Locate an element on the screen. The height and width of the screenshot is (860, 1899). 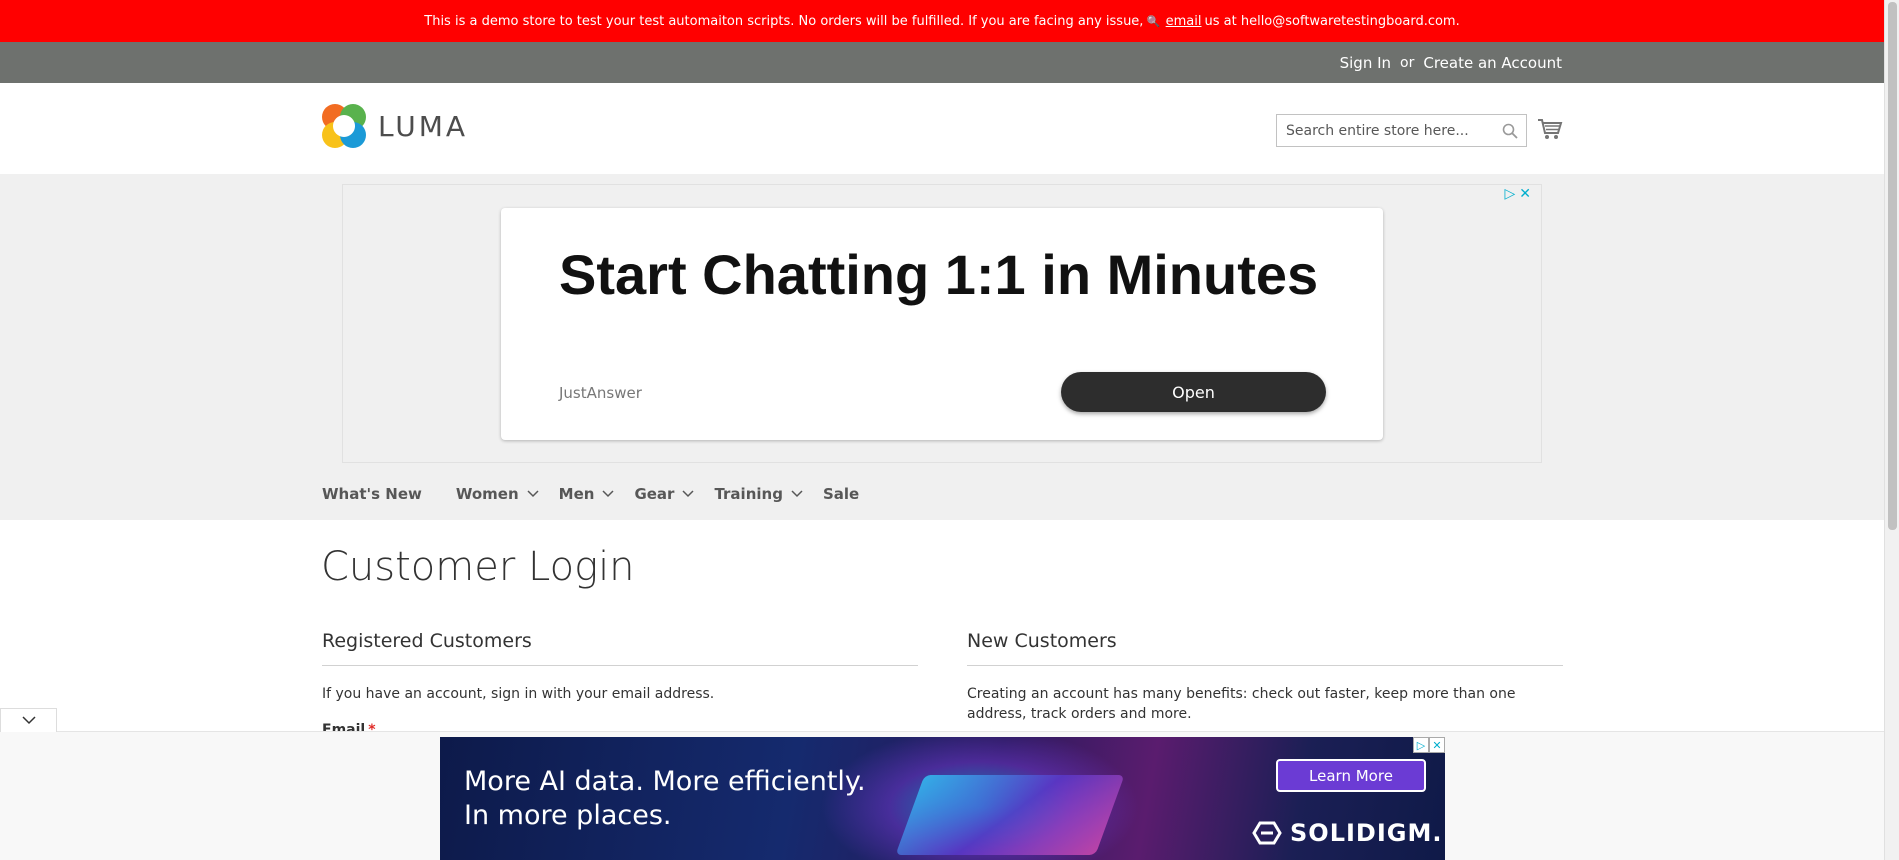
luma-logo-icon is located at coordinates (344, 126).